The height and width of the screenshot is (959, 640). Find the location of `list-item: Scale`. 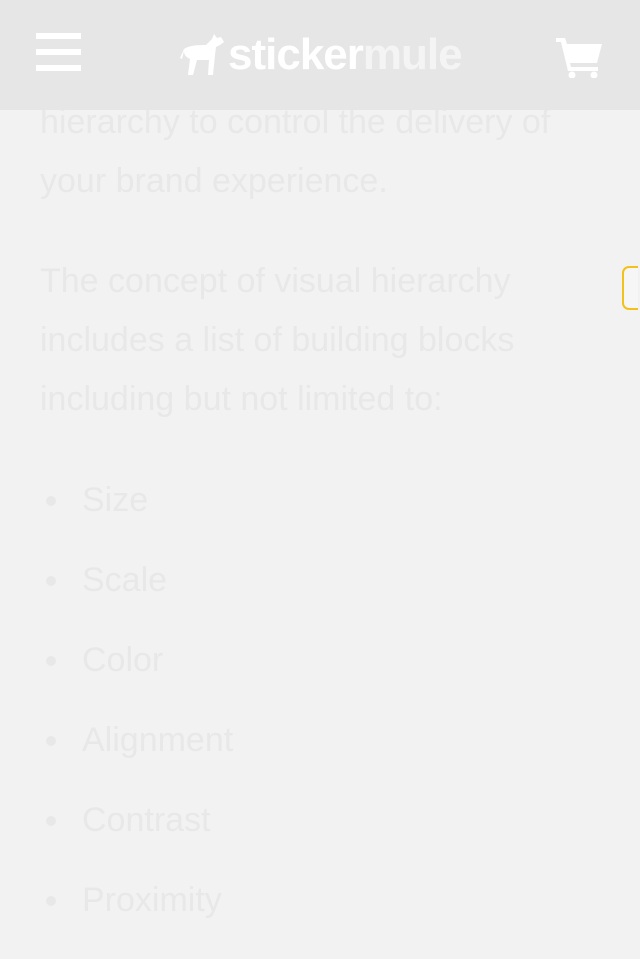

list-item: Scale is located at coordinates (136, 590).